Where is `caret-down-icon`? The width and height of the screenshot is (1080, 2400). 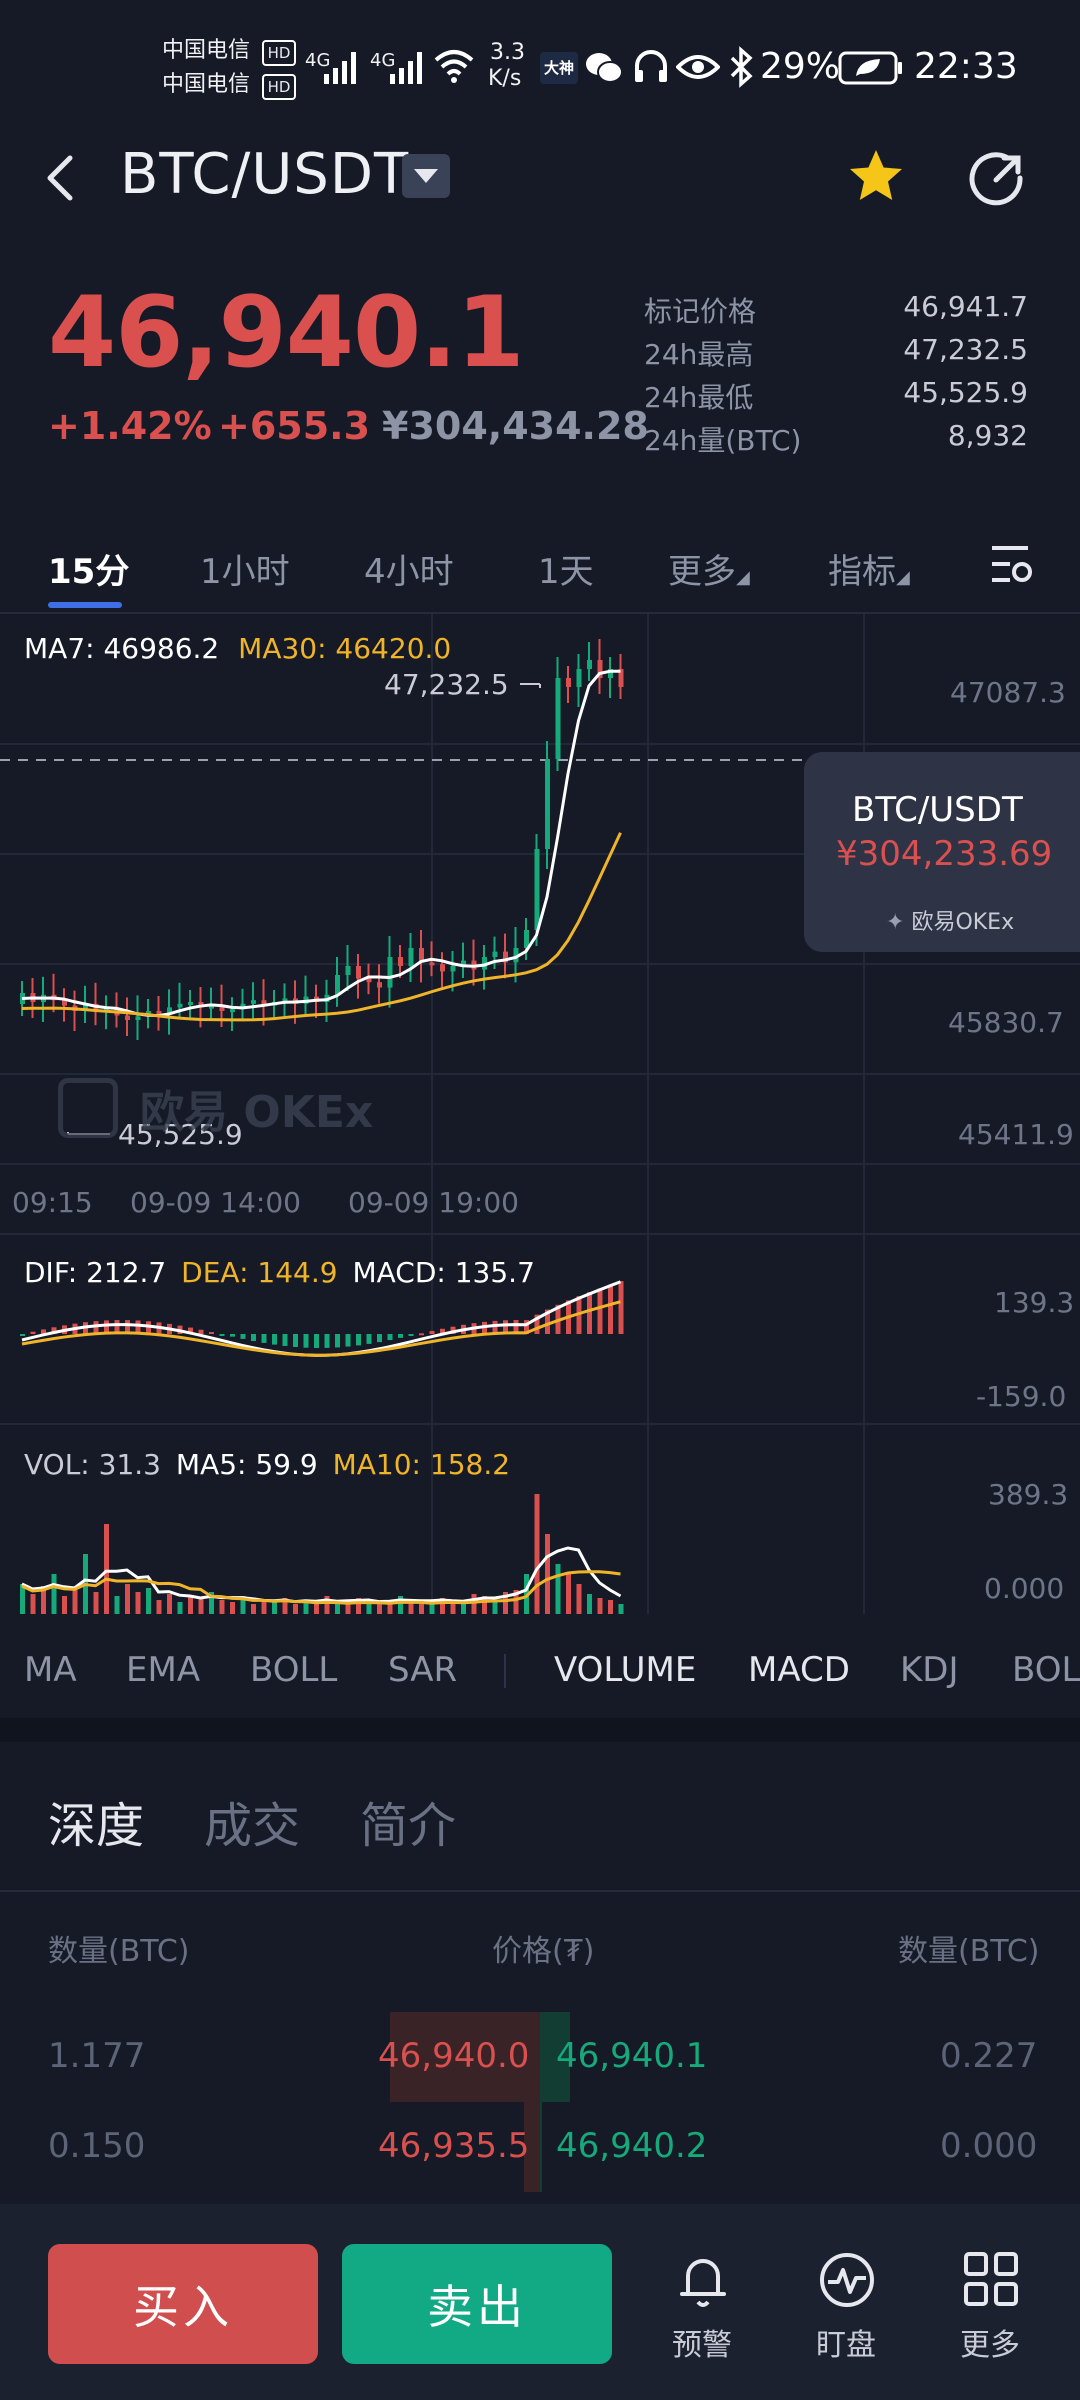 caret-down-icon is located at coordinates (426, 176).